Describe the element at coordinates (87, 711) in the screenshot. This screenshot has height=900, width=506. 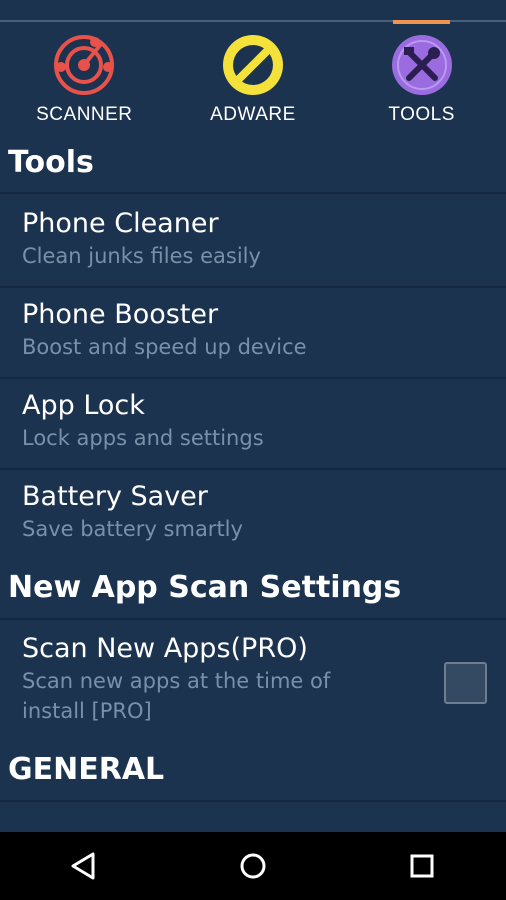
I see `item-subtitle-line2: install [PRO]` at that location.